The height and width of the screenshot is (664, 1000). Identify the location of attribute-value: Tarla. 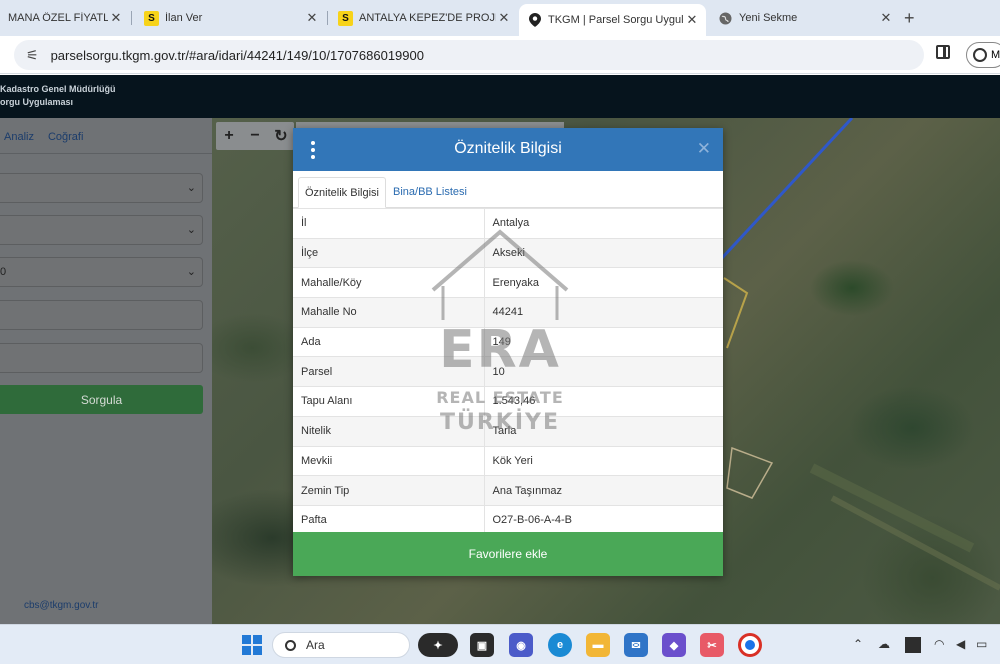
(603, 430).